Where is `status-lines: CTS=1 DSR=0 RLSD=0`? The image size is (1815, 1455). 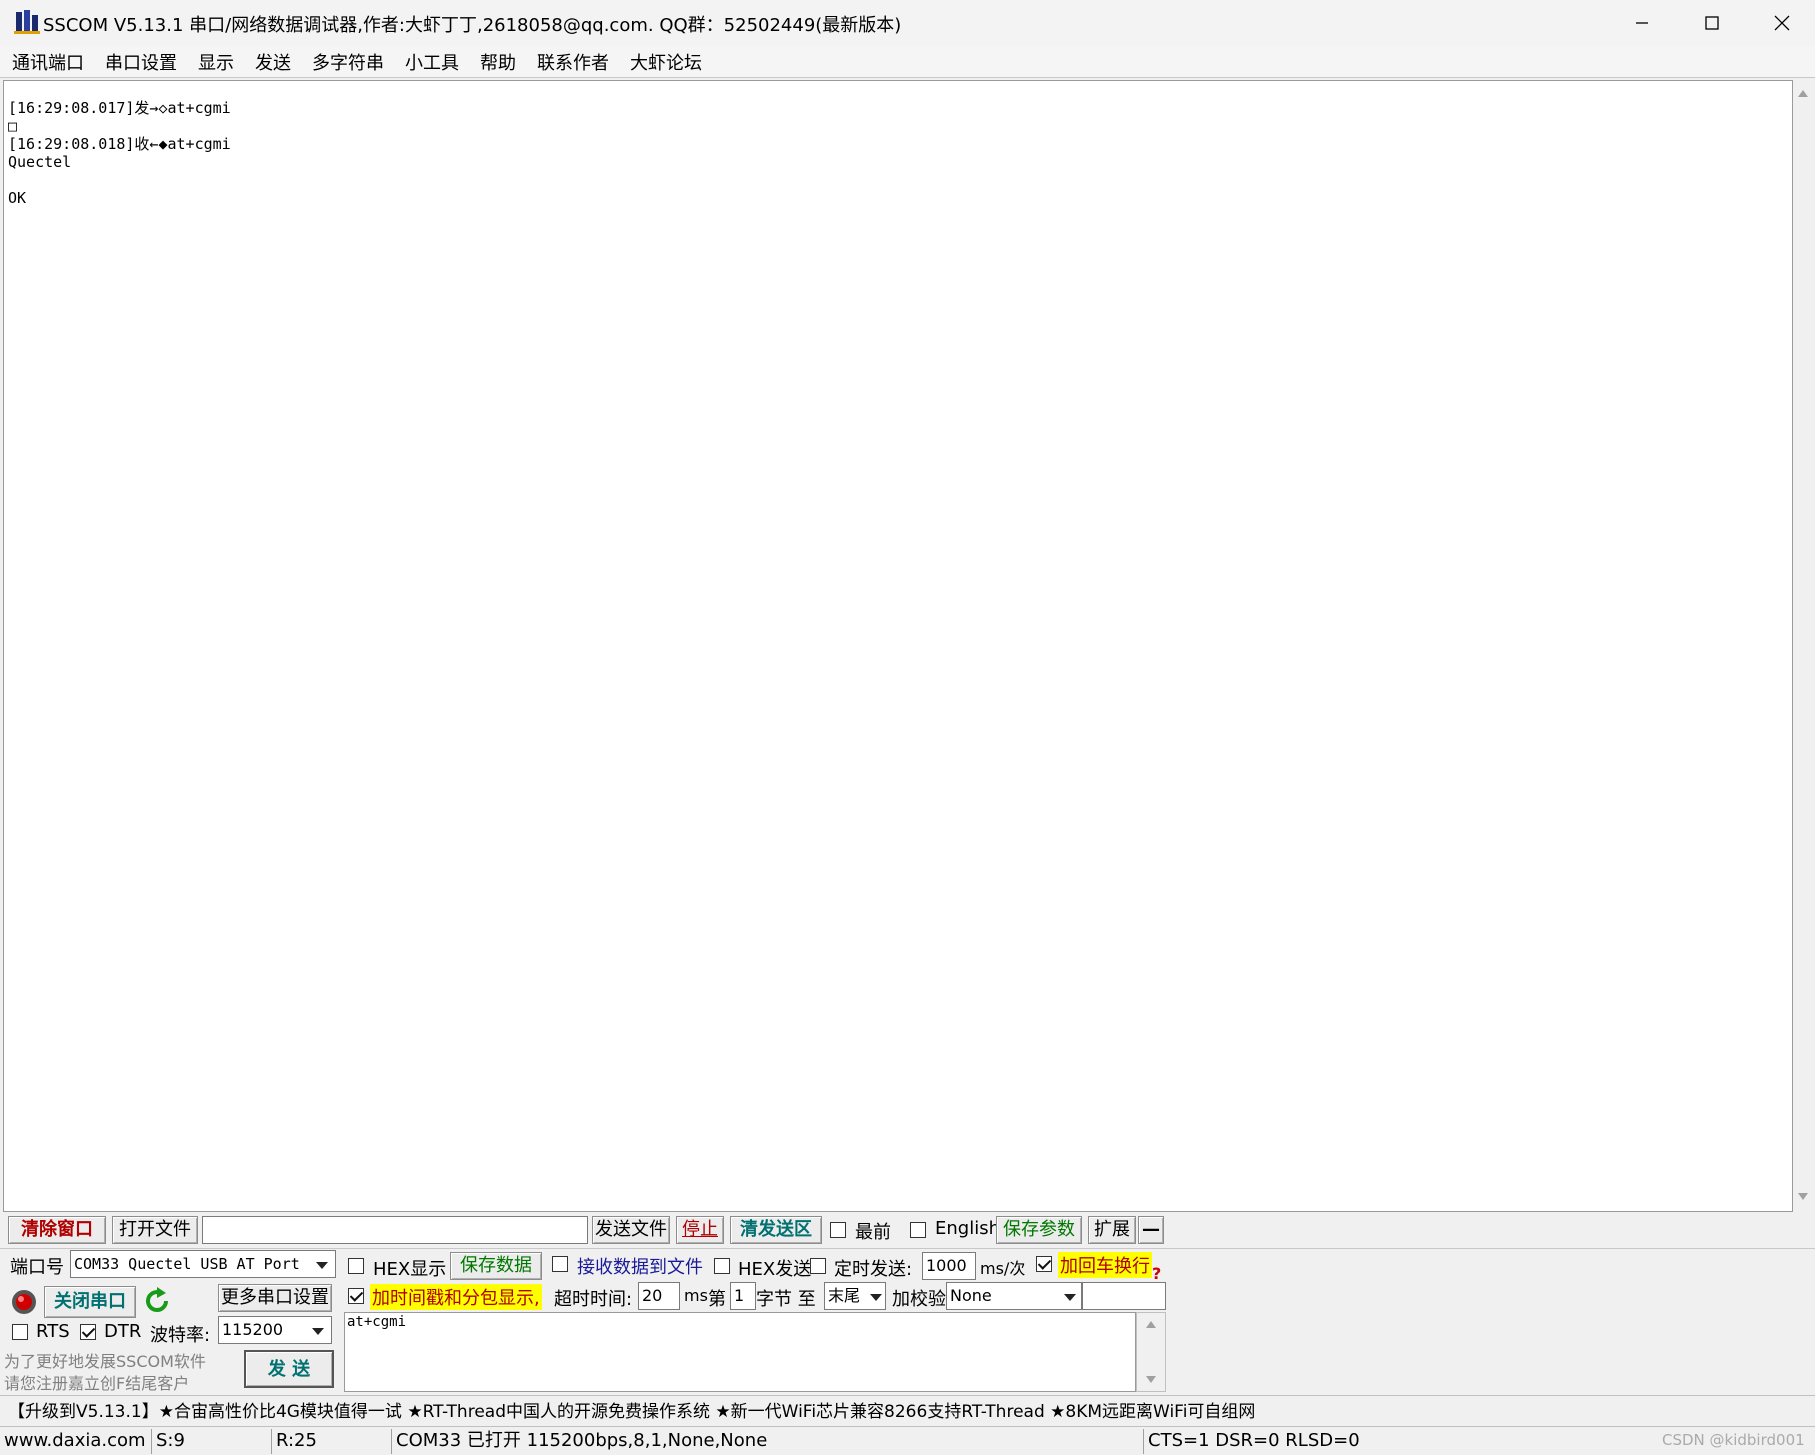
status-lines: CTS=1 DSR=0 RLSD=0 is located at coordinates (1254, 1440).